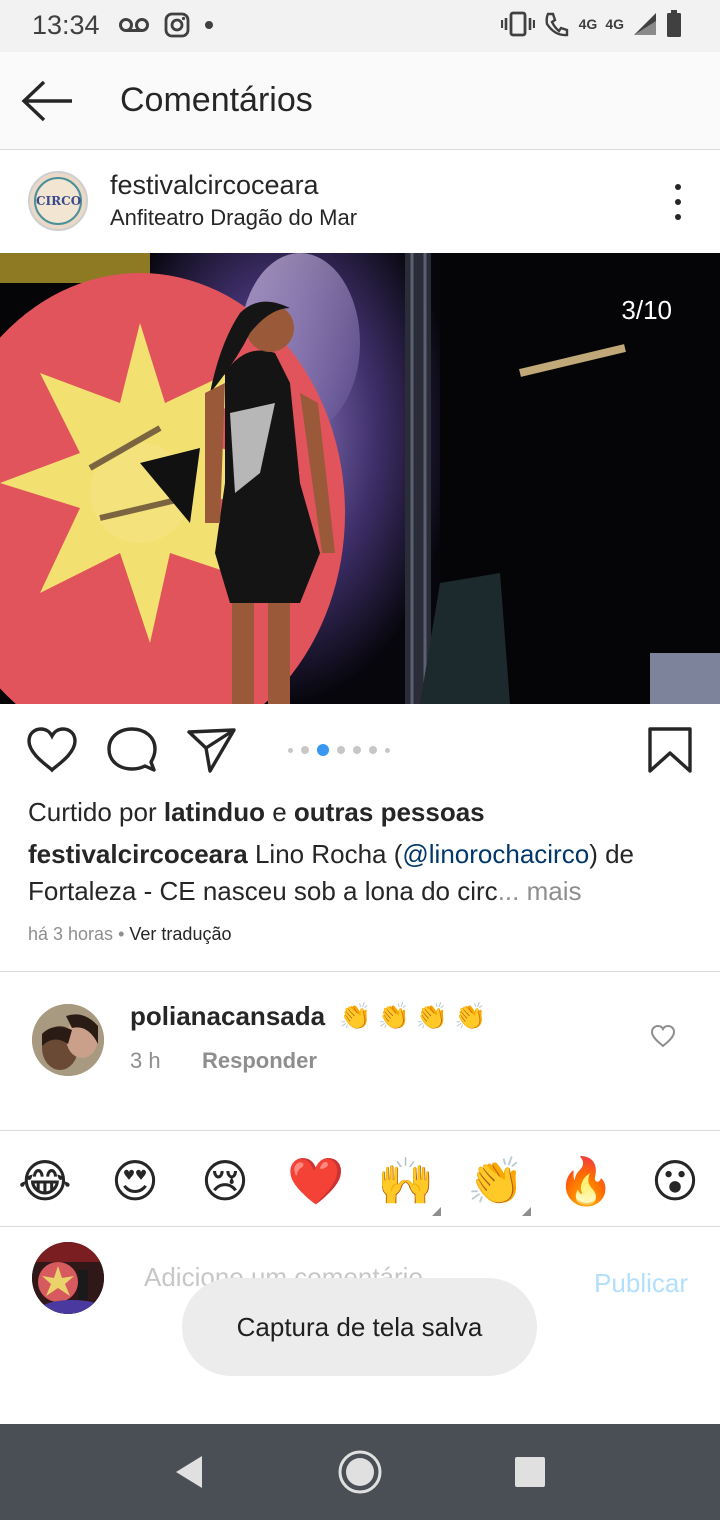  What do you see at coordinates (585, 1181) in the screenshot?
I see `emoji-fire: 🔥` at bounding box center [585, 1181].